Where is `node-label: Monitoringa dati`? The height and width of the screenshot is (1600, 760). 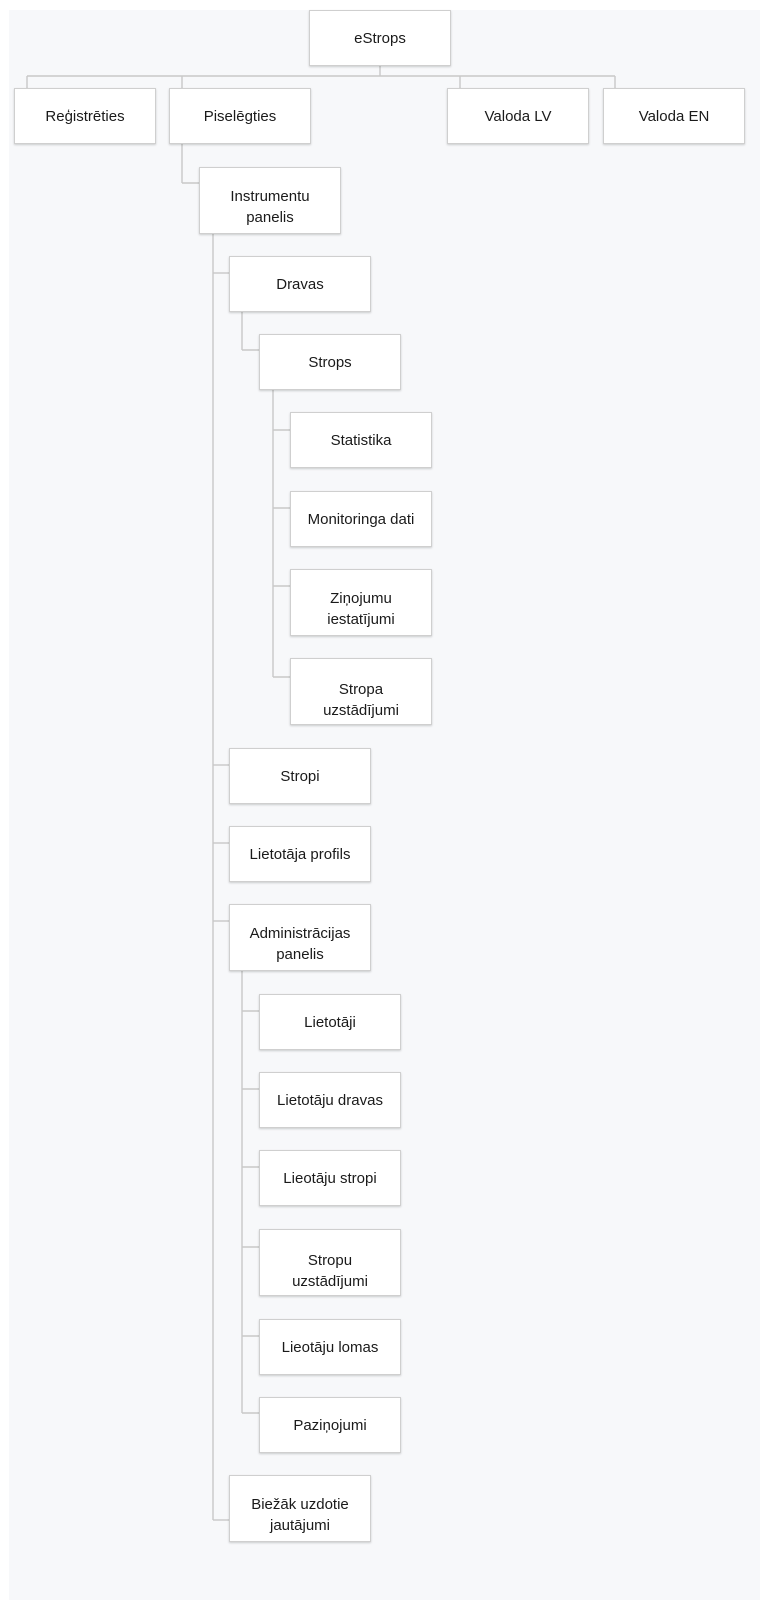
node-label: Monitoringa dati is located at coordinates (361, 519).